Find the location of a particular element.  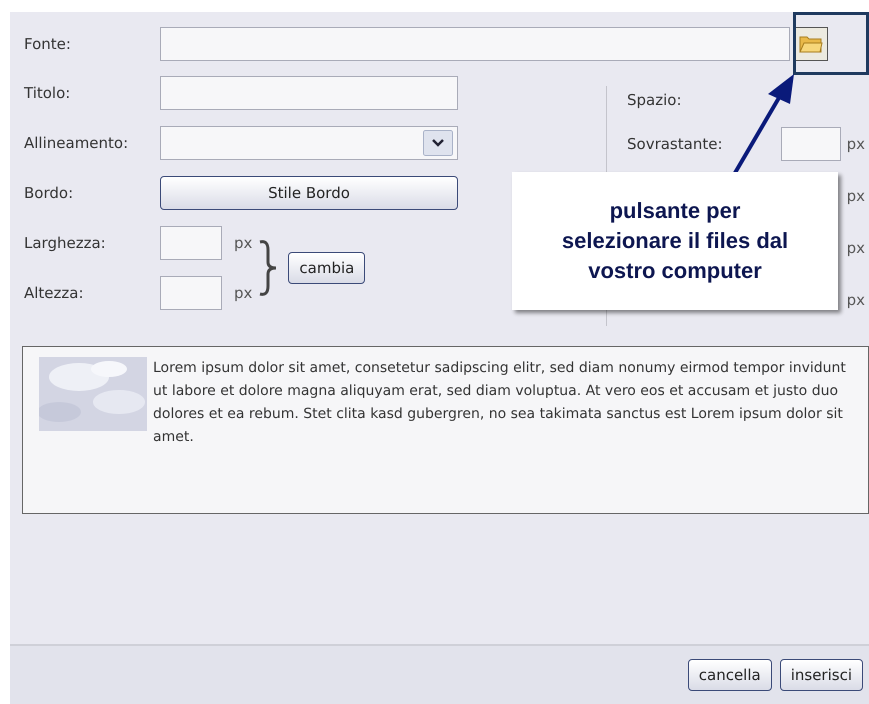

browse-button is located at coordinates (811, 44).